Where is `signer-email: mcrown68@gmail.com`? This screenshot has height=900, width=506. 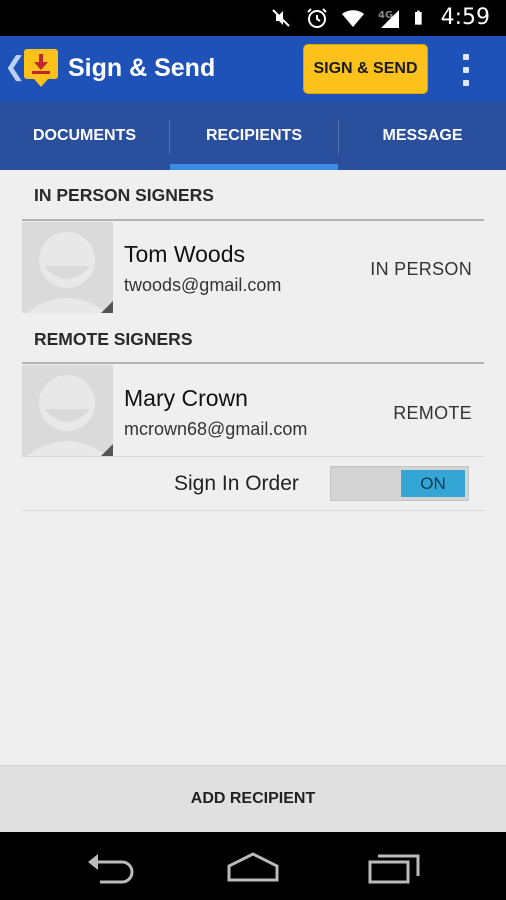
signer-email: mcrown68@gmail.com is located at coordinates (216, 429).